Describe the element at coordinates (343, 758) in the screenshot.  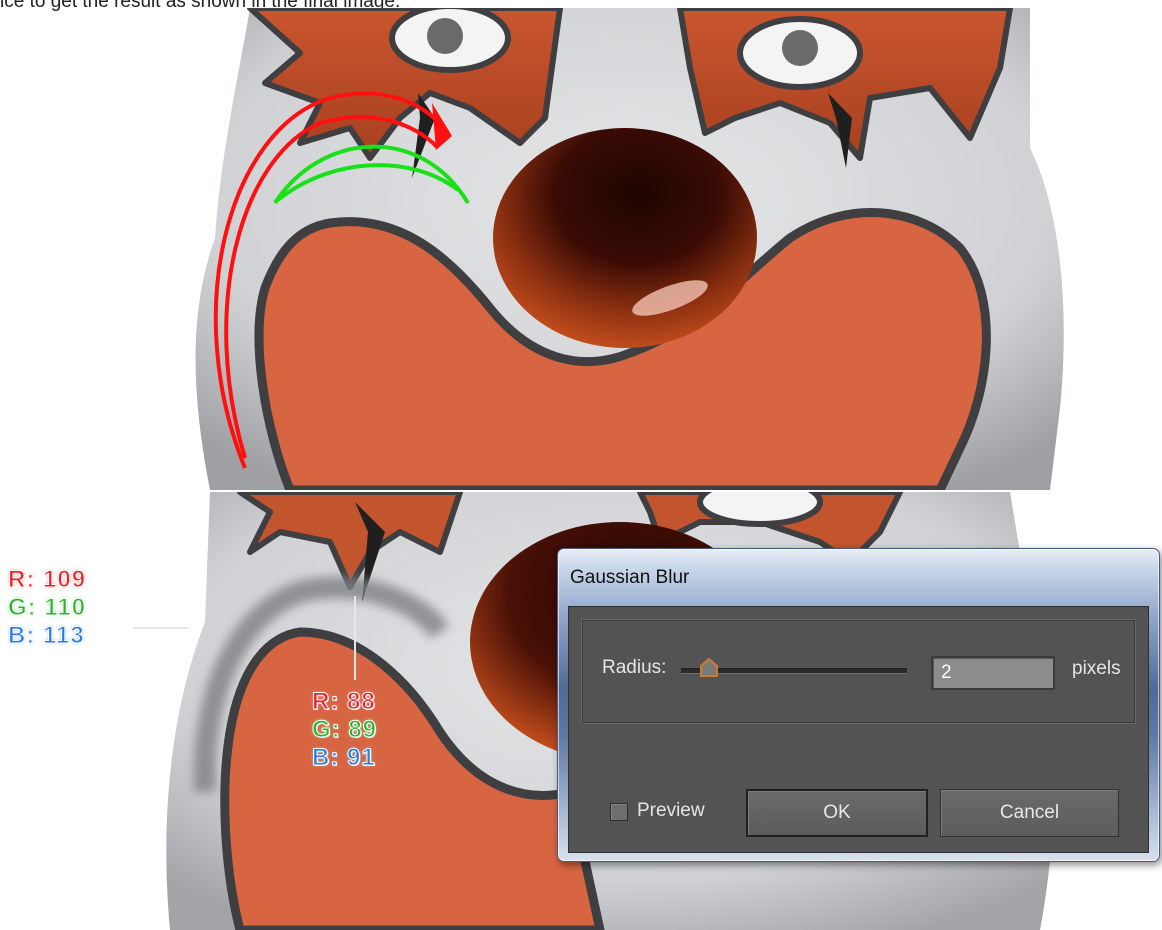
I see `blue-value: B: 91` at that location.